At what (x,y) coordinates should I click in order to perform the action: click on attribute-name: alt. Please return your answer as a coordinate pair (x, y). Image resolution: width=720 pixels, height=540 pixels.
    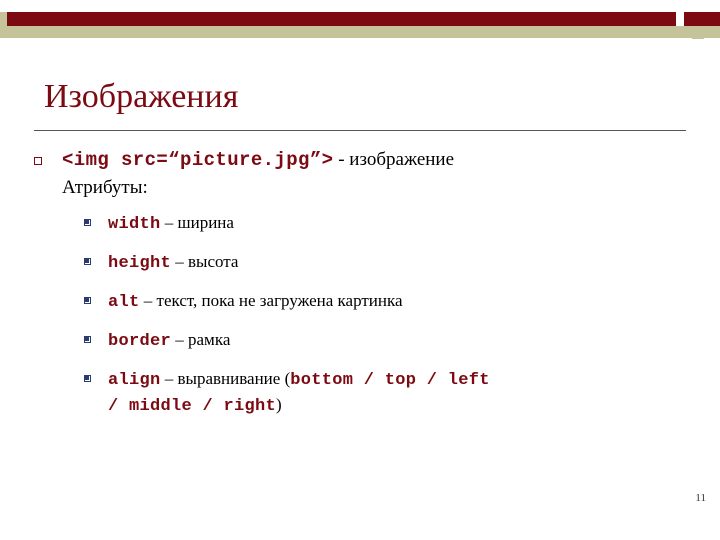
    Looking at the image, I should click on (124, 302).